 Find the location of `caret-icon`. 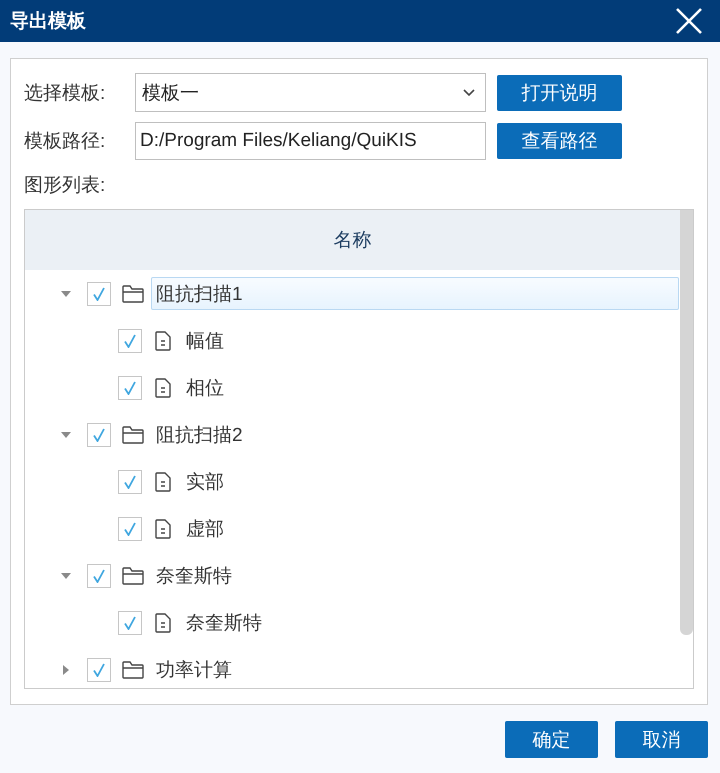

caret-icon is located at coordinates (469, 92).